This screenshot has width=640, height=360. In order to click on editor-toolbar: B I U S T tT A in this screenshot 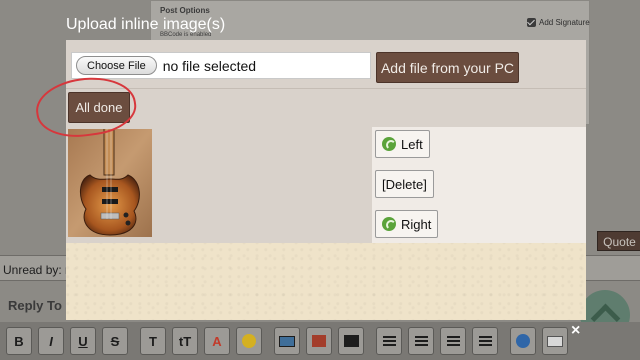, I will do `click(320, 341)`.